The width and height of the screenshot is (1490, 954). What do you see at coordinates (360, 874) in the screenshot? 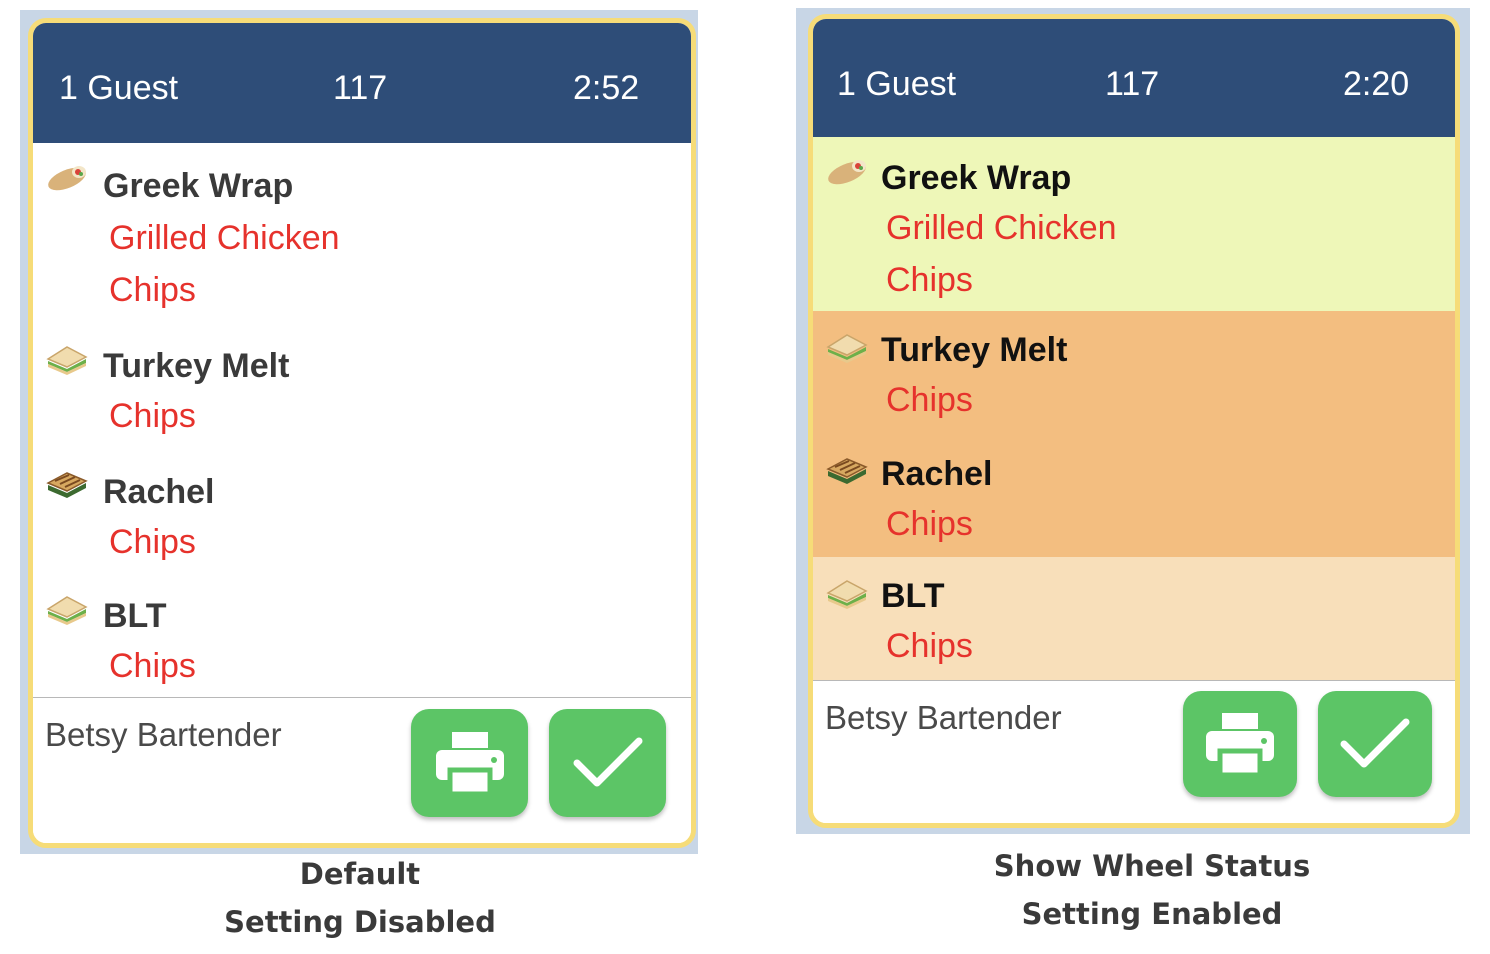
I see `caption-title: Default` at bounding box center [360, 874].